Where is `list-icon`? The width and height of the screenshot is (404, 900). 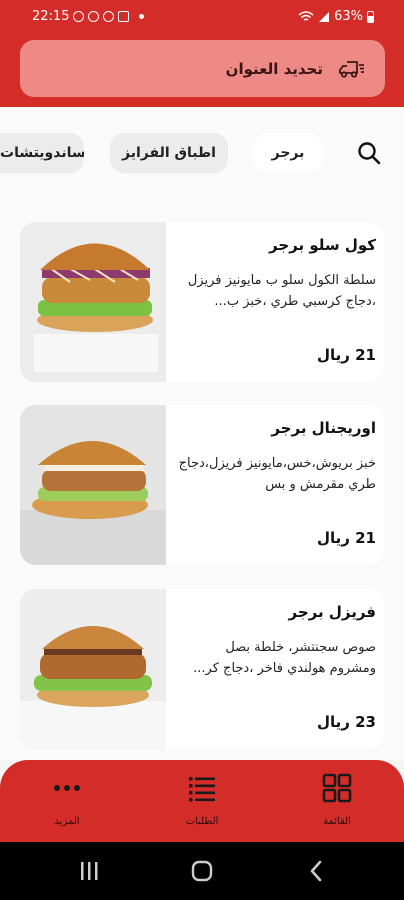
list-icon is located at coordinates (202, 789).